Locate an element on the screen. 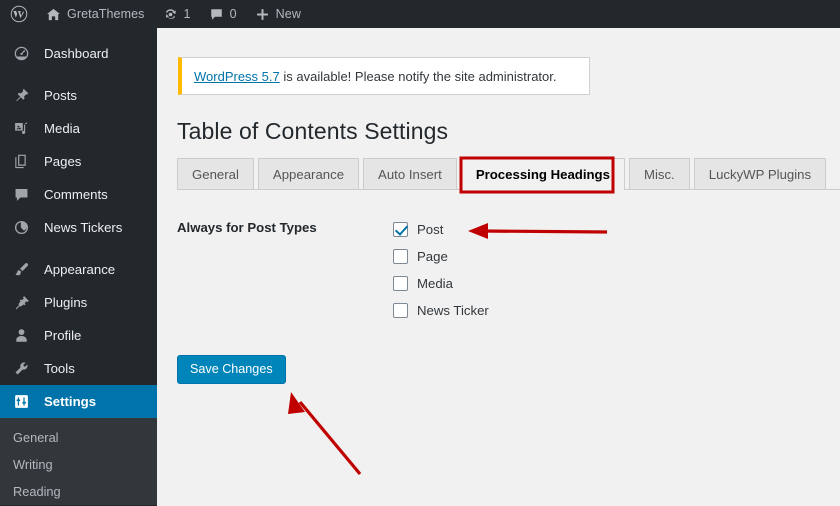 The height and width of the screenshot is (506, 840). checkbox-label: Page is located at coordinates (432, 256).